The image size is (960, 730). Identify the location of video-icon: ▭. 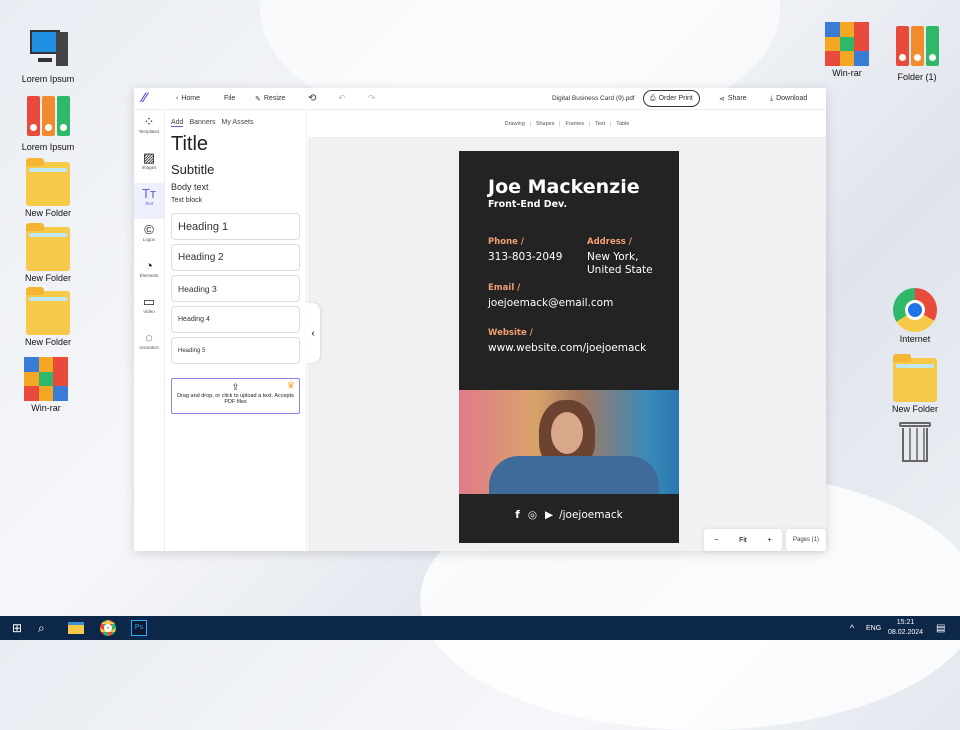
(149, 301).